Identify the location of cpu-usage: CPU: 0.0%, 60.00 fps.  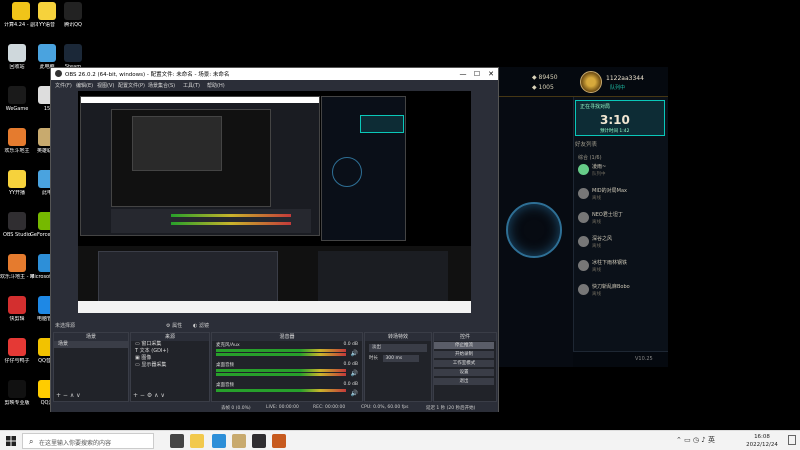
(385, 407).